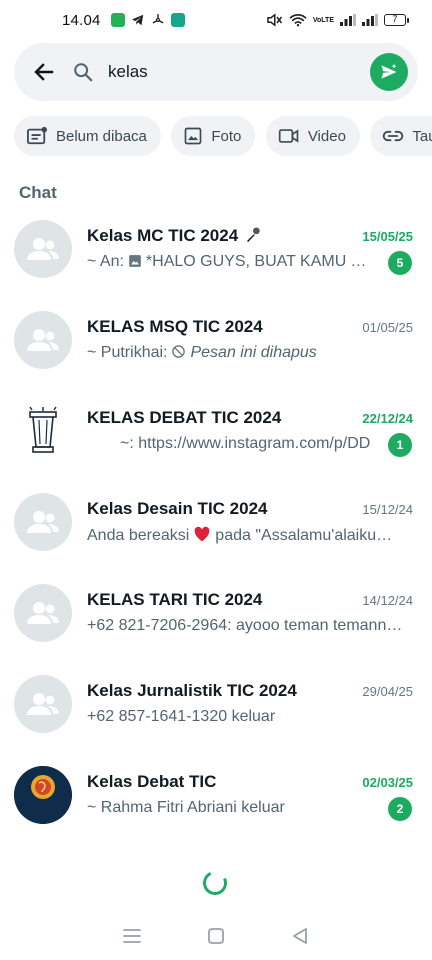  What do you see at coordinates (37, 135) in the screenshot?
I see `unread-filter-icon` at bounding box center [37, 135].